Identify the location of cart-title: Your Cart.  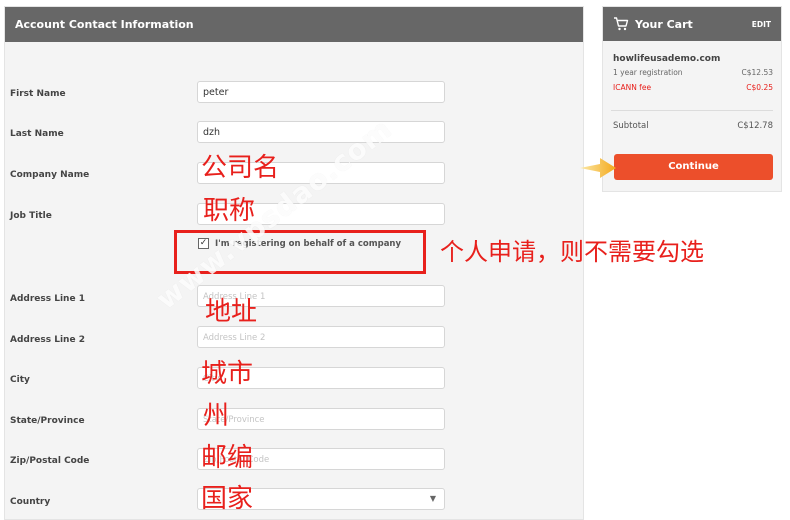
(664, 24).